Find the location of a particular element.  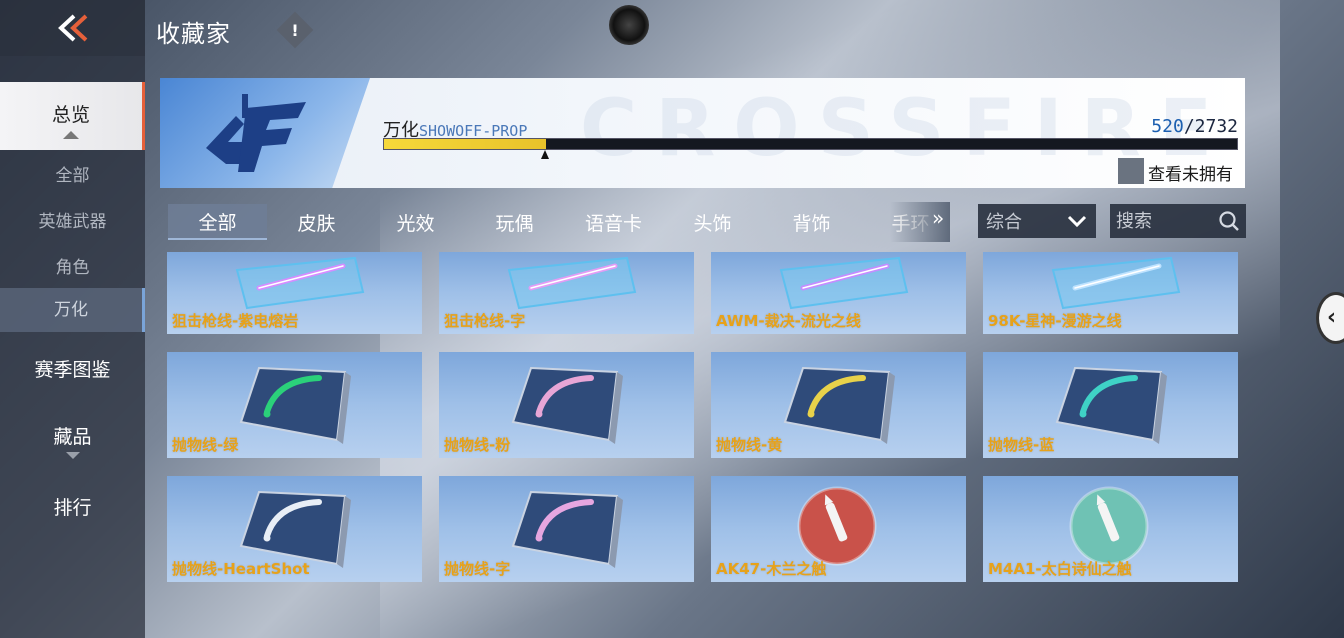

category-tabs: 全部 皮肤 光效 玩偶 语音卡 头饰 背饰 手环 is located at coordinates (567, 222).